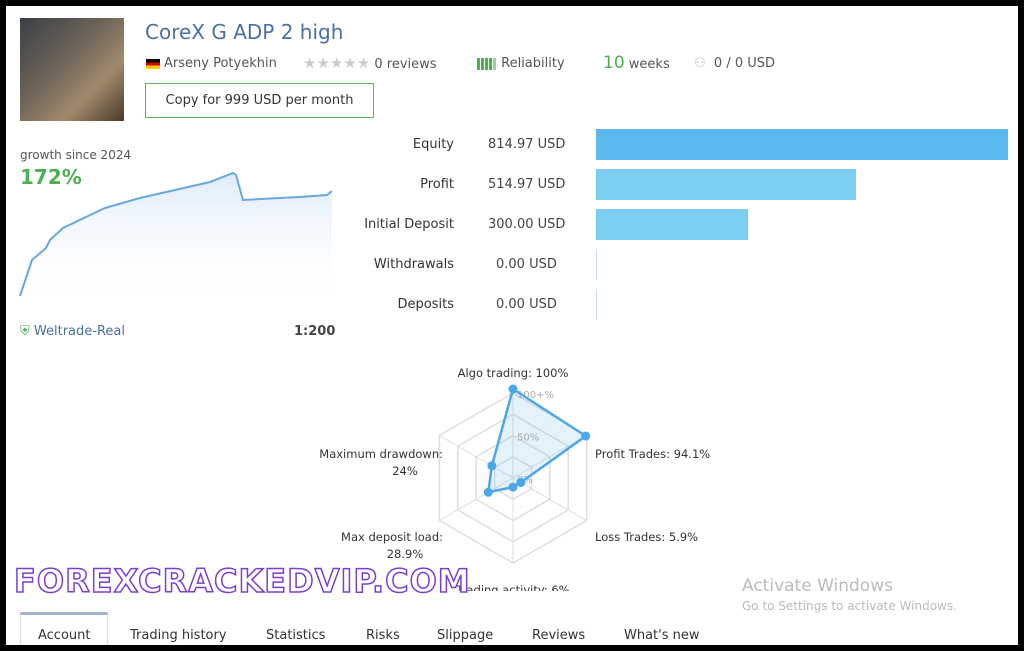 The width and height of the screenshot is (1024, 651). Describe the element at coordinates (533, 63) in the screenshot. I see `reliability-label: Reliability` at that location.